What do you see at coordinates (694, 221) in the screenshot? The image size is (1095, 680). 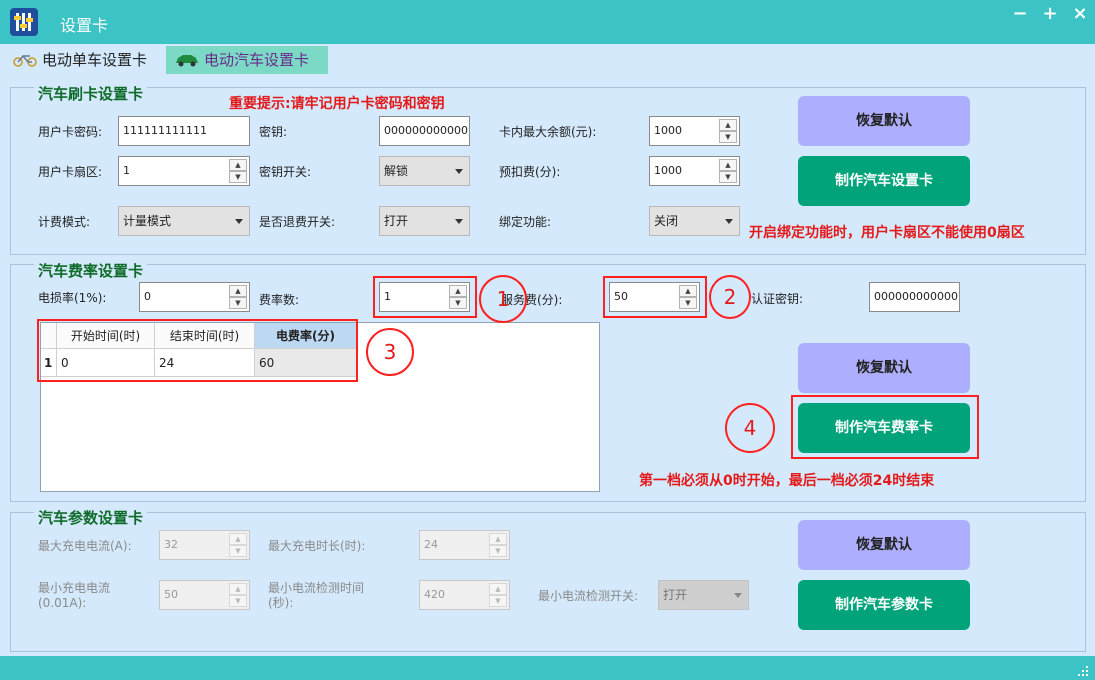 I see `bind-function-select: 关闭` at bounding box center [694, 221].